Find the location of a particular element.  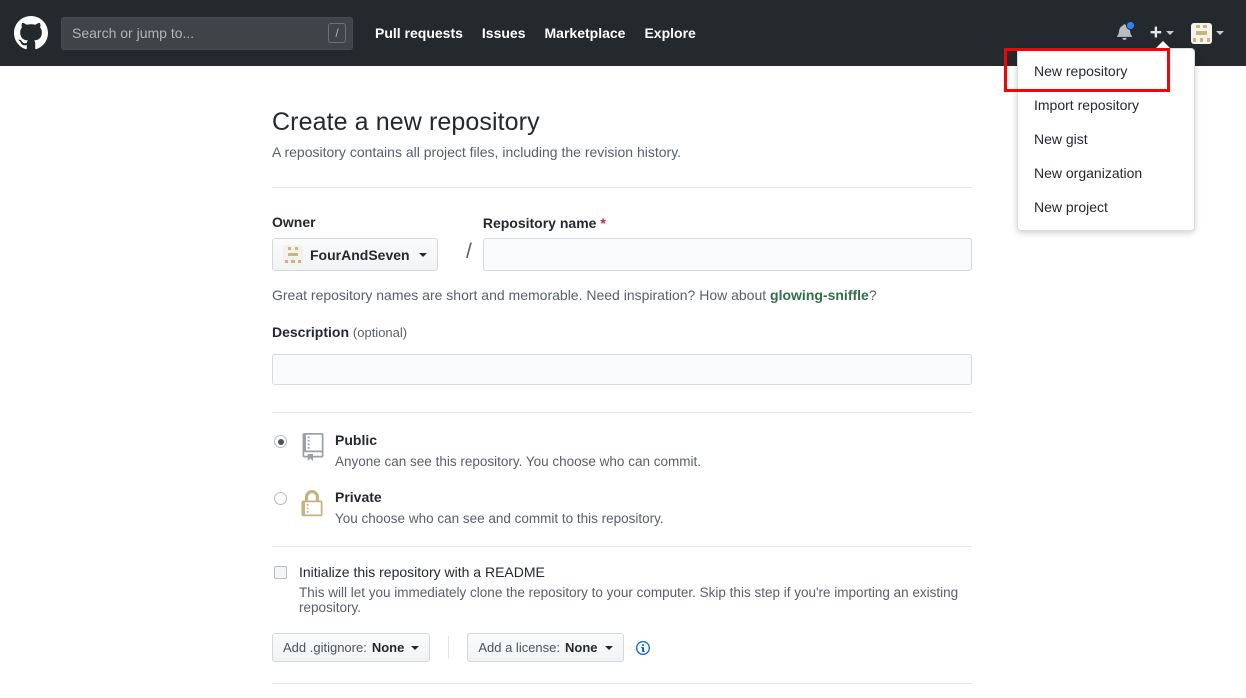

license-select-button: Add a license: None is located at coordinates (545, 648).